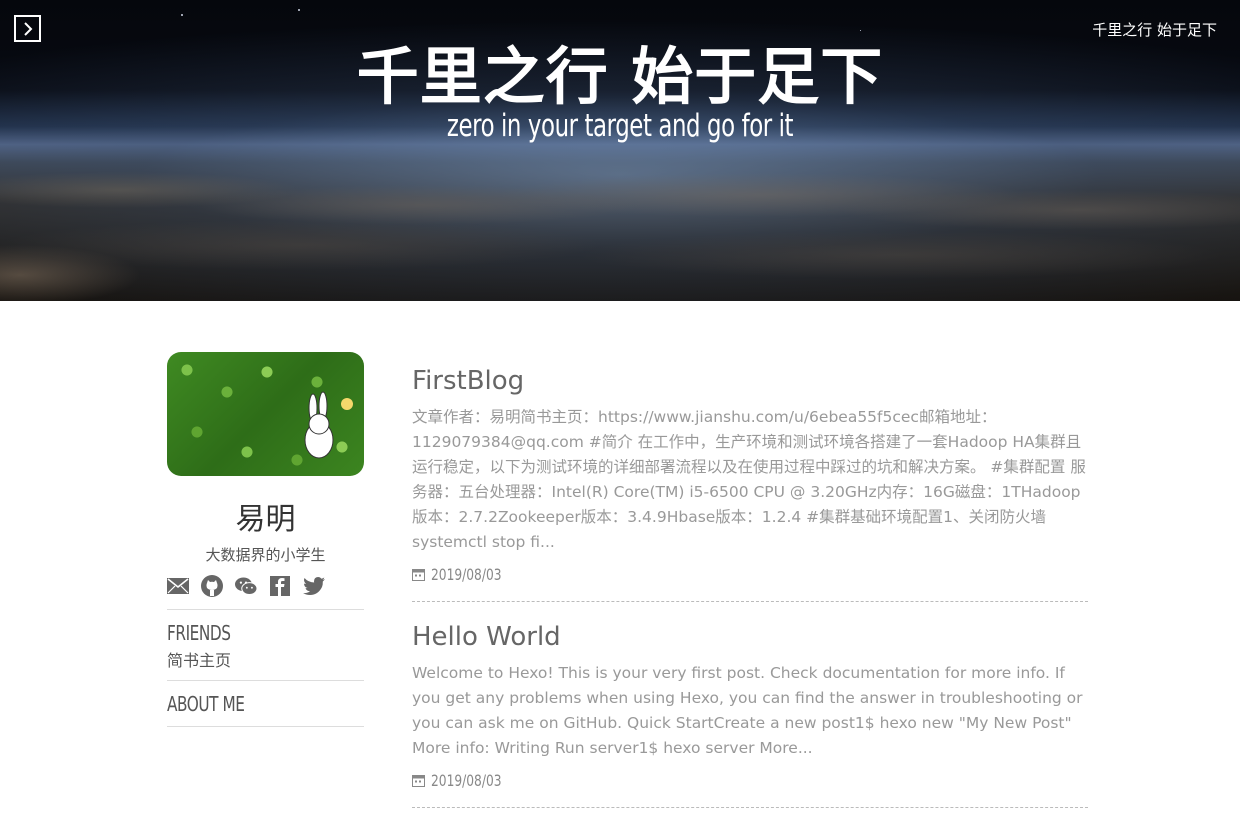  Describe the element at coordinates (620, 76) in the screenshot. I see `hero-title: 千里之行 始于足下` at that location.